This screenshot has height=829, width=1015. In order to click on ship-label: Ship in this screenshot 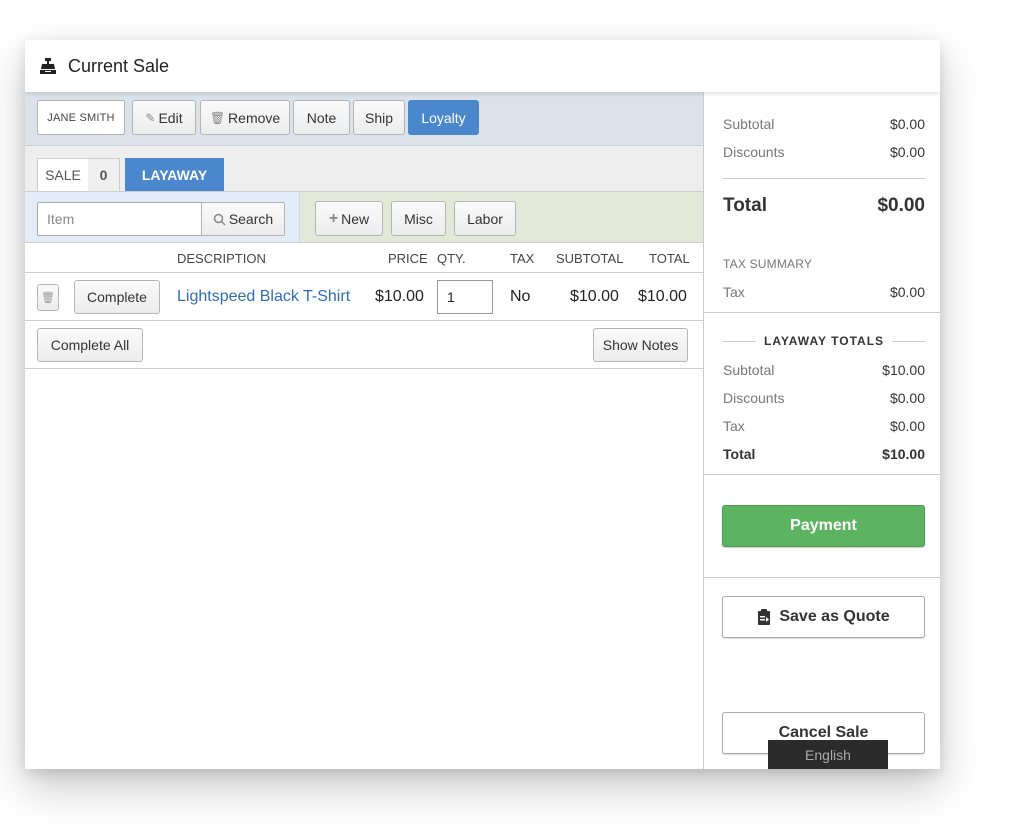, I will do `click(379, 117)`.